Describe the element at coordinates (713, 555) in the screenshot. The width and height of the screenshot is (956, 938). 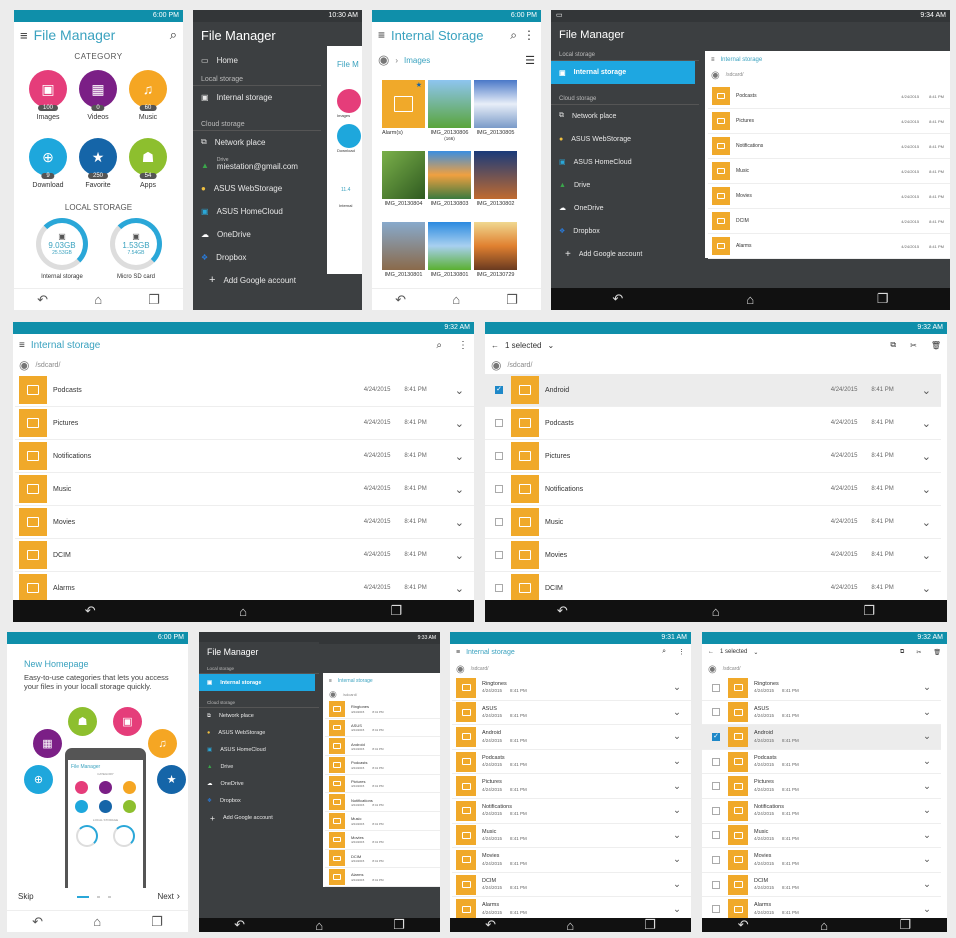
I see `list-item: Movies 4/24/2015 8:41 PM ⌄` at that location.